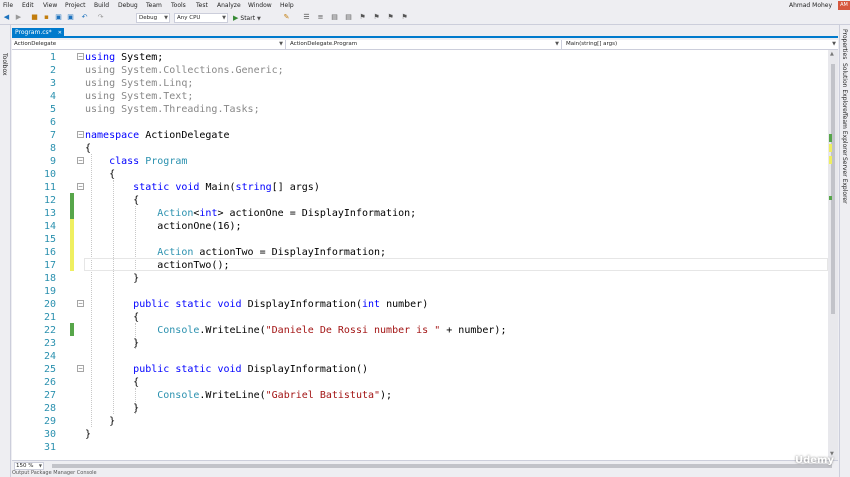 The height and width of the screenshot is (477, 850). I want to click on code-text: namespace ActionDelegate, so click(157, 135).